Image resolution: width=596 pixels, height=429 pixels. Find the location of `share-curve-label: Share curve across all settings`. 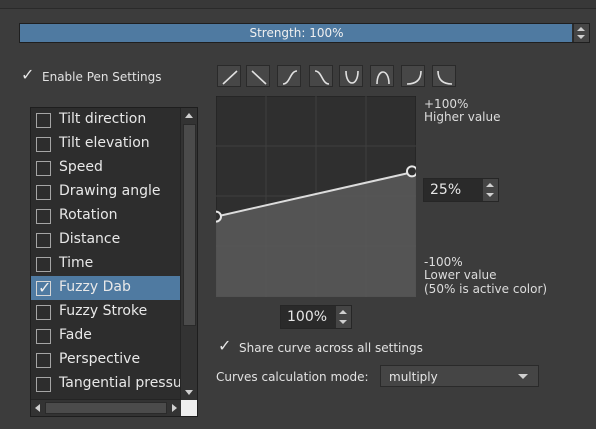

share-curve-label: Share curve across all settings is located at coordinates (331, 348).